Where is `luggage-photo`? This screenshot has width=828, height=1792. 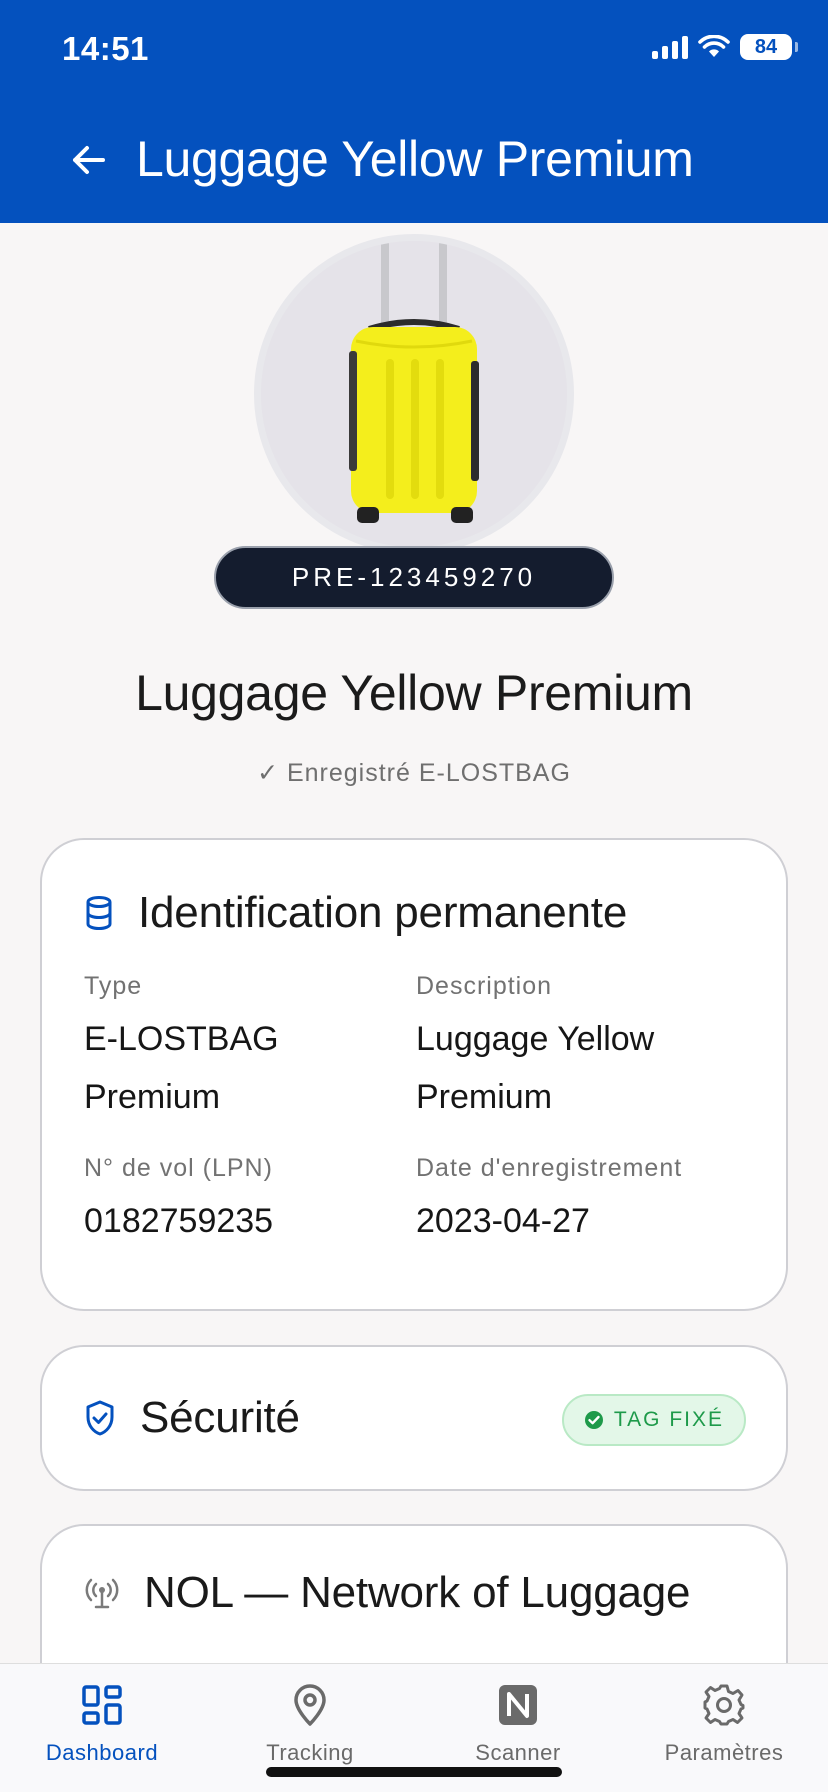
luggage-photo is located at coordinates (414, 394).